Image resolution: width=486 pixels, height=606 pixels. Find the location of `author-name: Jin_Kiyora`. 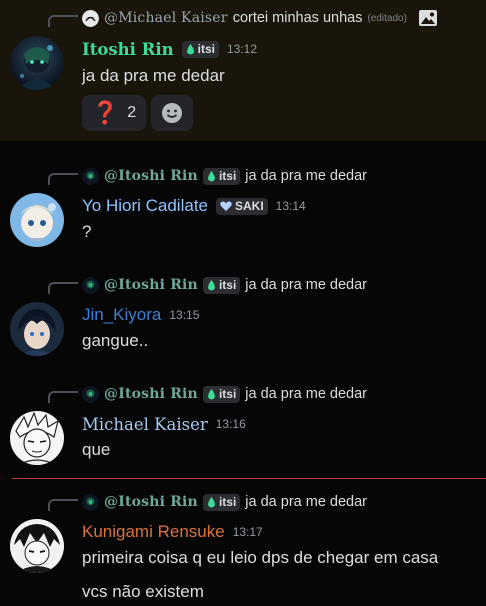

author-name: Jin_Kiyora is located at coordinates (121, 315).